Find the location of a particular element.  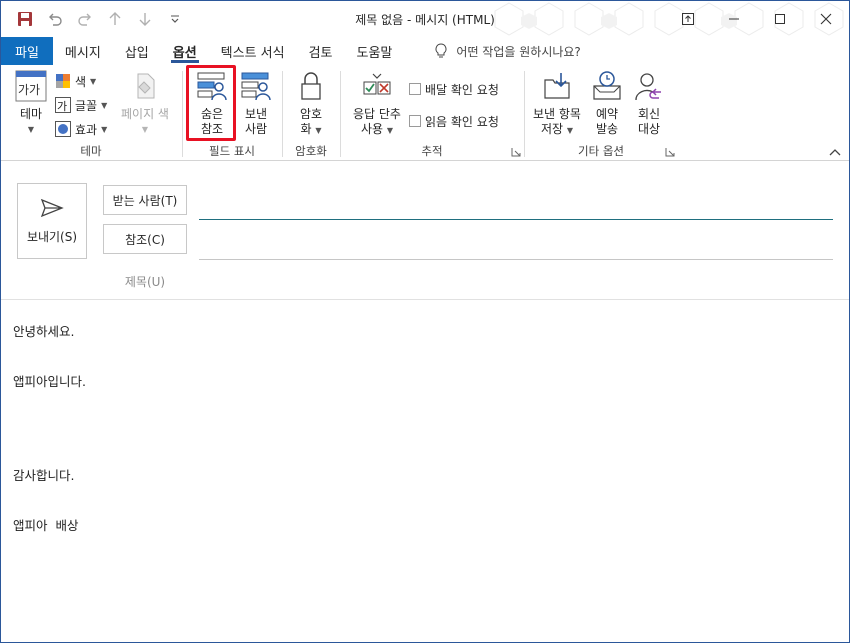

voting-label-line1: 응답 단추 is located at coordinates (377, 114).